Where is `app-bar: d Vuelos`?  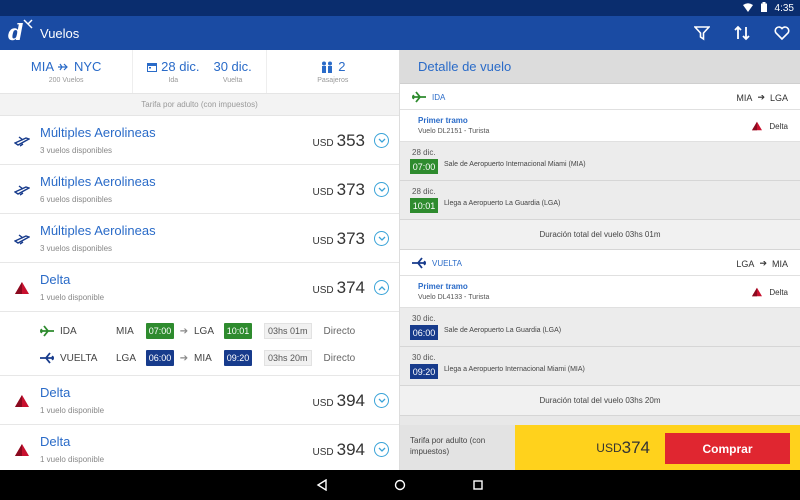
app-bar: d Vuelos is located at coordinates (400, 33).